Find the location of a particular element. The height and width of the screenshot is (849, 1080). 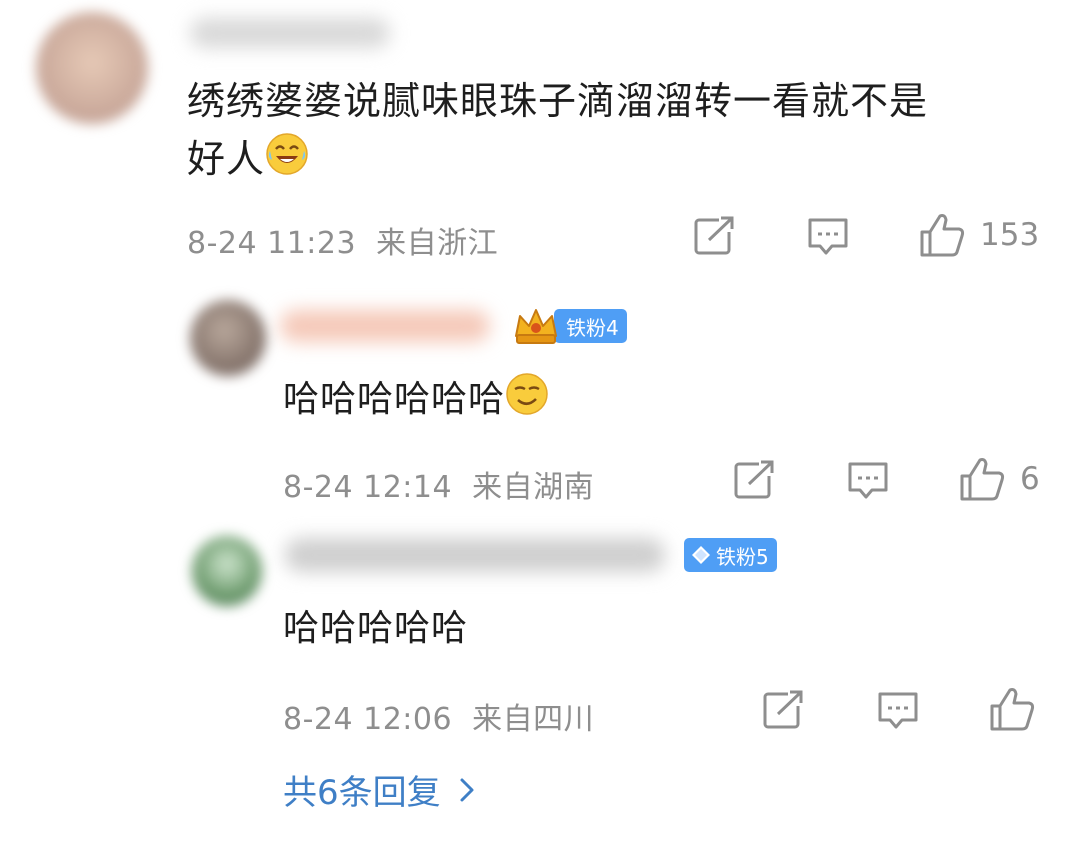

reply-button is located at coordinates (828, 237).